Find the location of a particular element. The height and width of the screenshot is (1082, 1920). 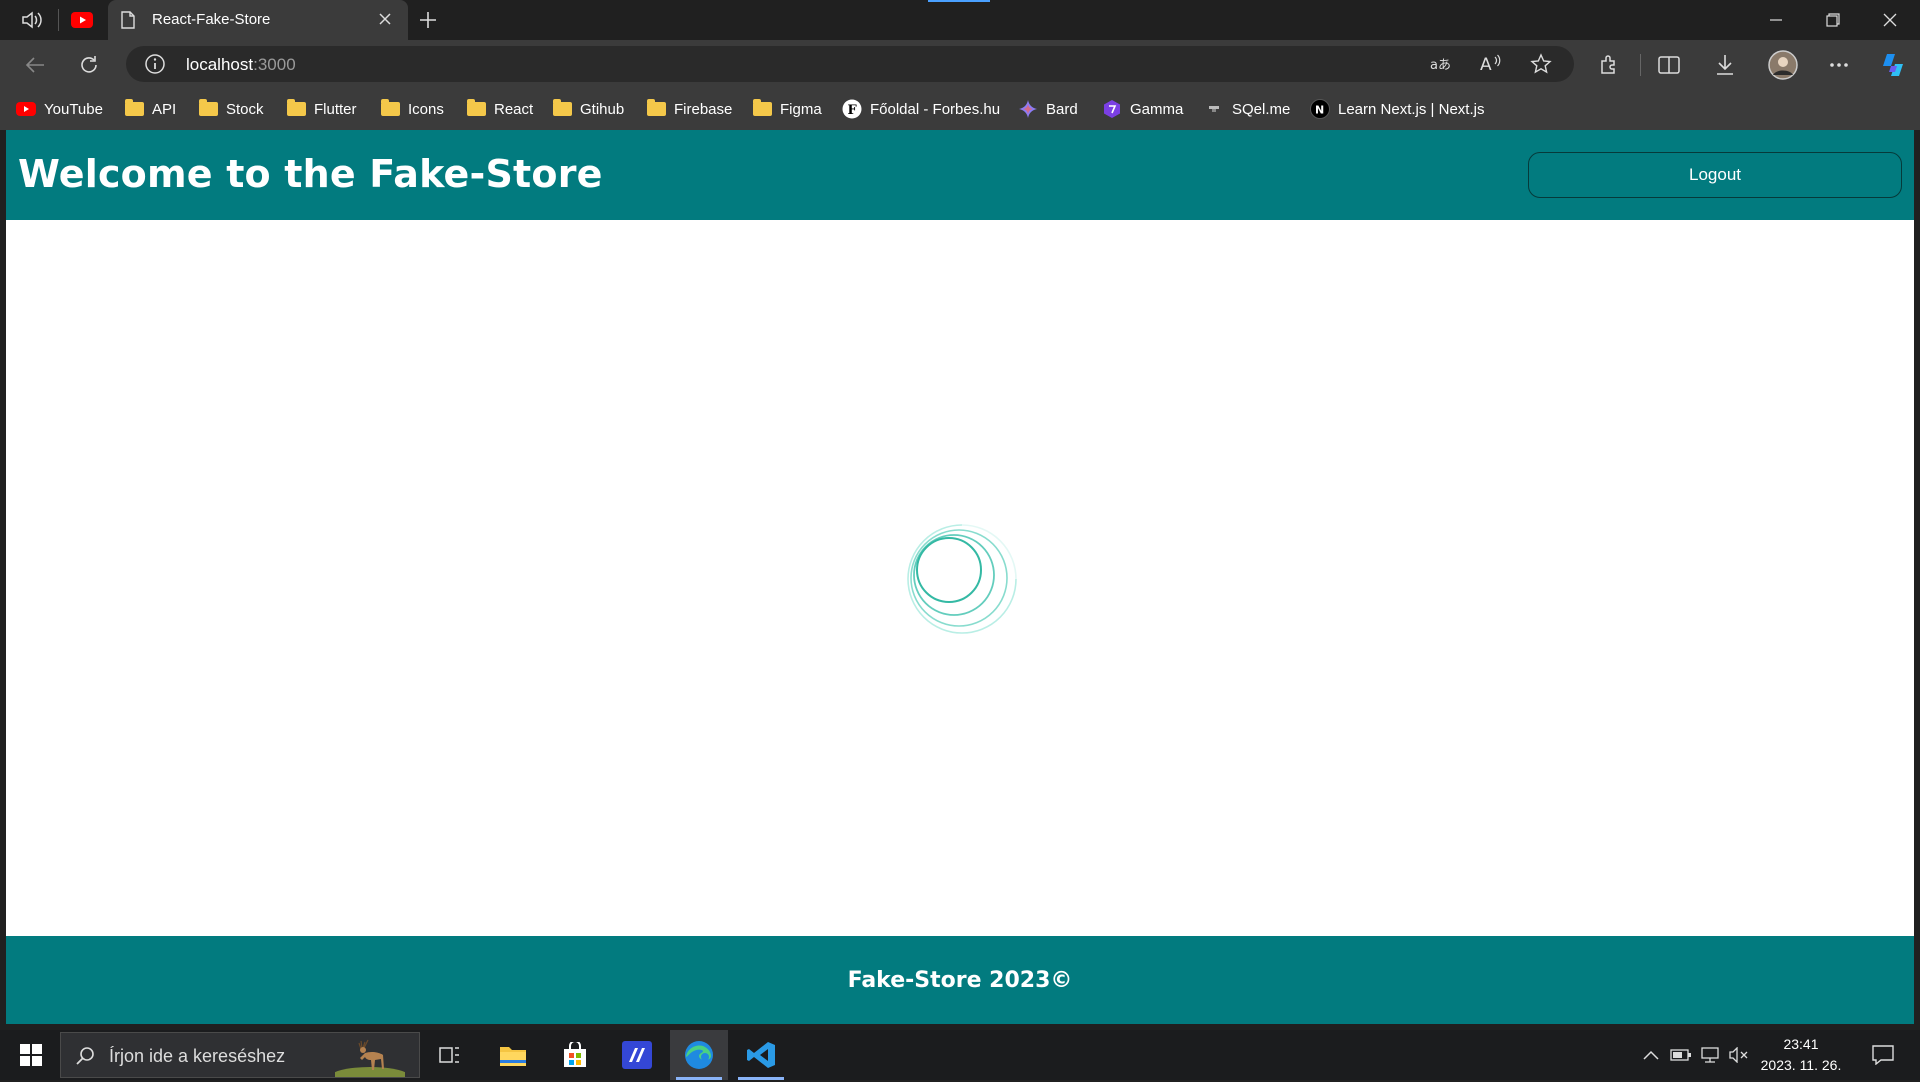

translate-icon: aあ is located at coordinates (1441, 64).